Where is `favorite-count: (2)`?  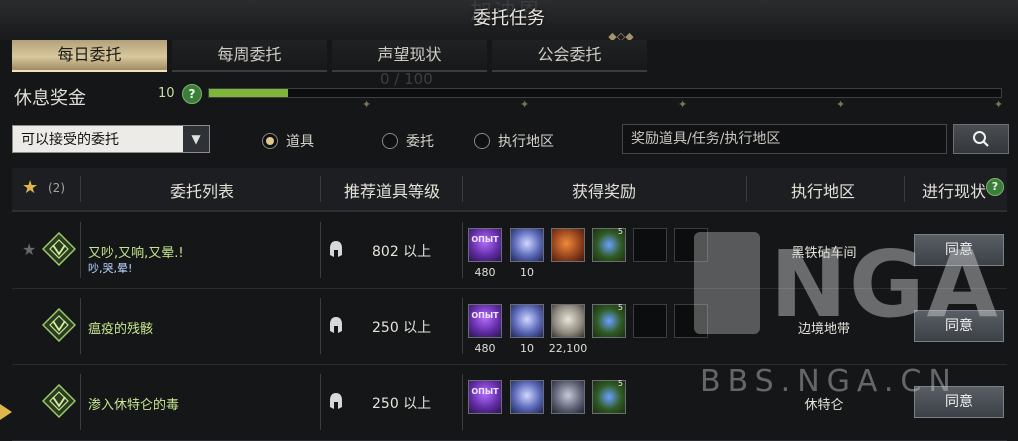 favorite-count: (2) is located at coordinates (56, 188).